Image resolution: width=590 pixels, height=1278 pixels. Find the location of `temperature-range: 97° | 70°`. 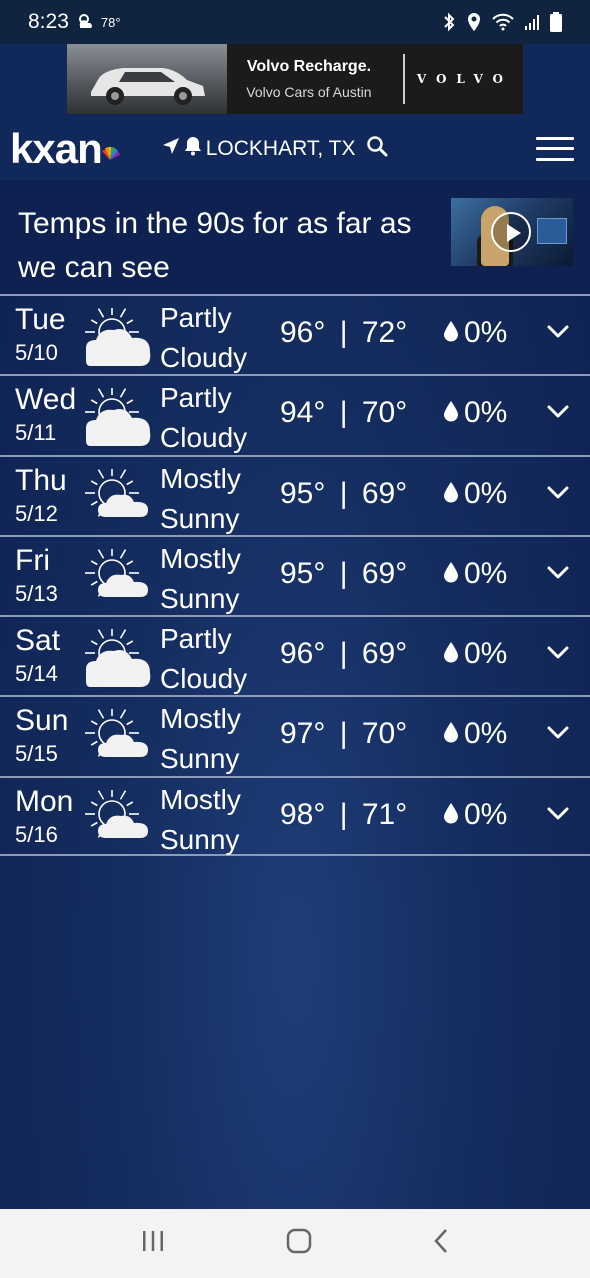

temperature-range: 97° | 70° is located at coordinates (343, 734).